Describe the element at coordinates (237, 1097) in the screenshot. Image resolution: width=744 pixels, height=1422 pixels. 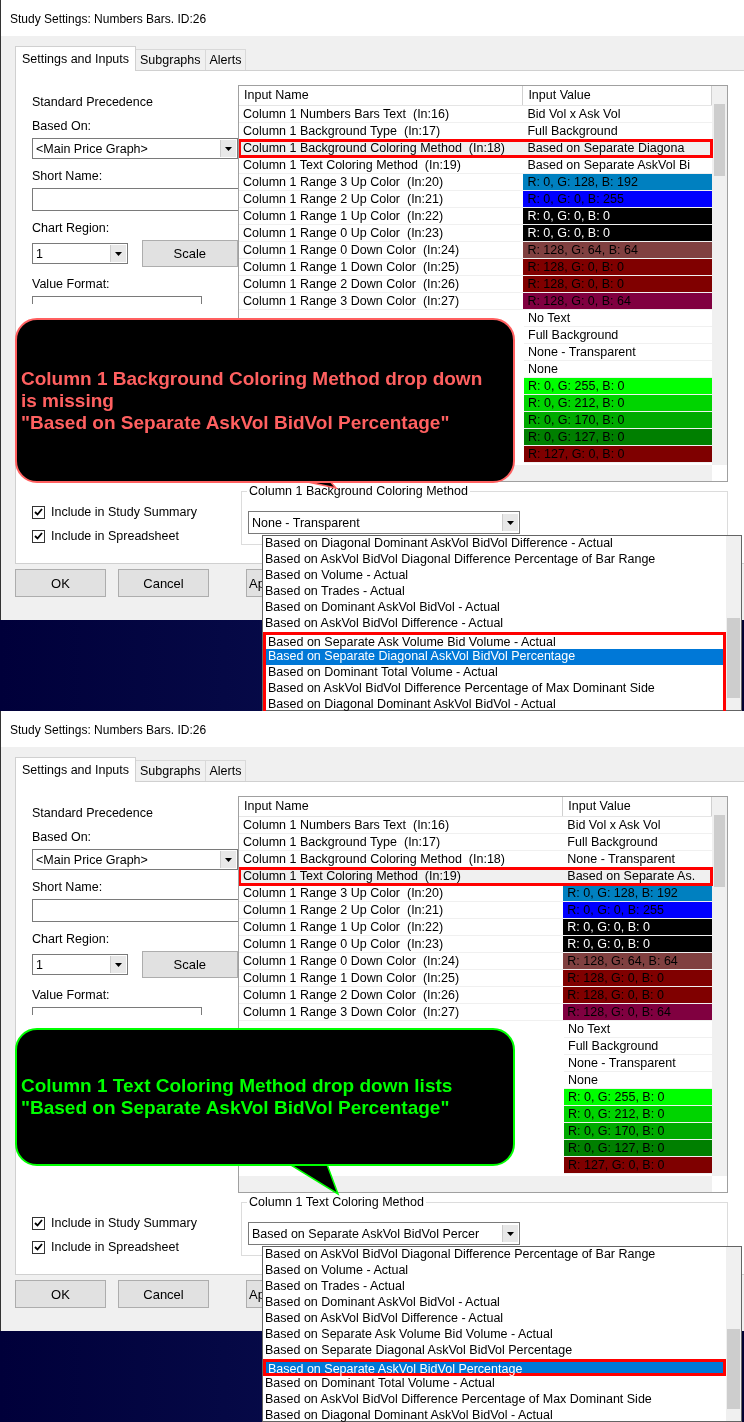
I see `callout-text: Column 1 Text Coloring Method drop down lists "Based on Separate AskVol BidVol Percentage"` at that location.